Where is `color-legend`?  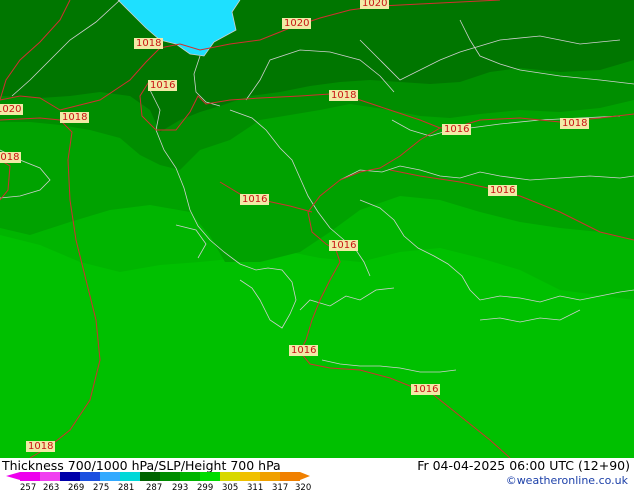
color-legend is located at coordinates (158, 477).